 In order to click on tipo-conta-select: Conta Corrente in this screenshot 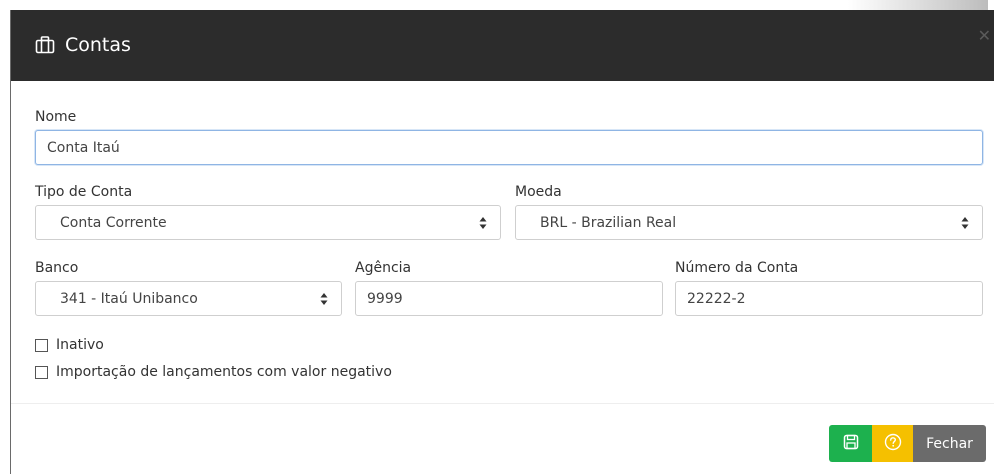, I will do `click(268, 222)`.